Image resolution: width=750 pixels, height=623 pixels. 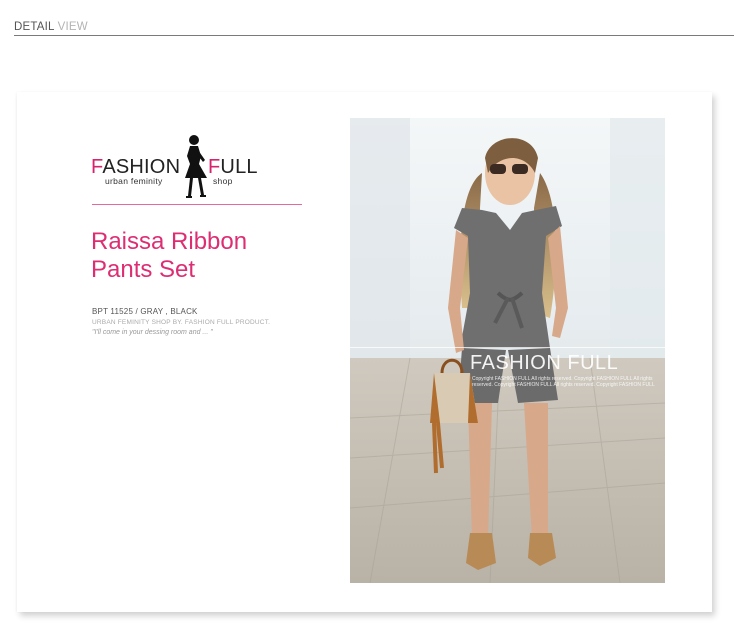 What do you see at coordinates (544, 363) in the screenshot?
I see `photo-watermark: FASHION FULL` at bounding box center [544, 363].